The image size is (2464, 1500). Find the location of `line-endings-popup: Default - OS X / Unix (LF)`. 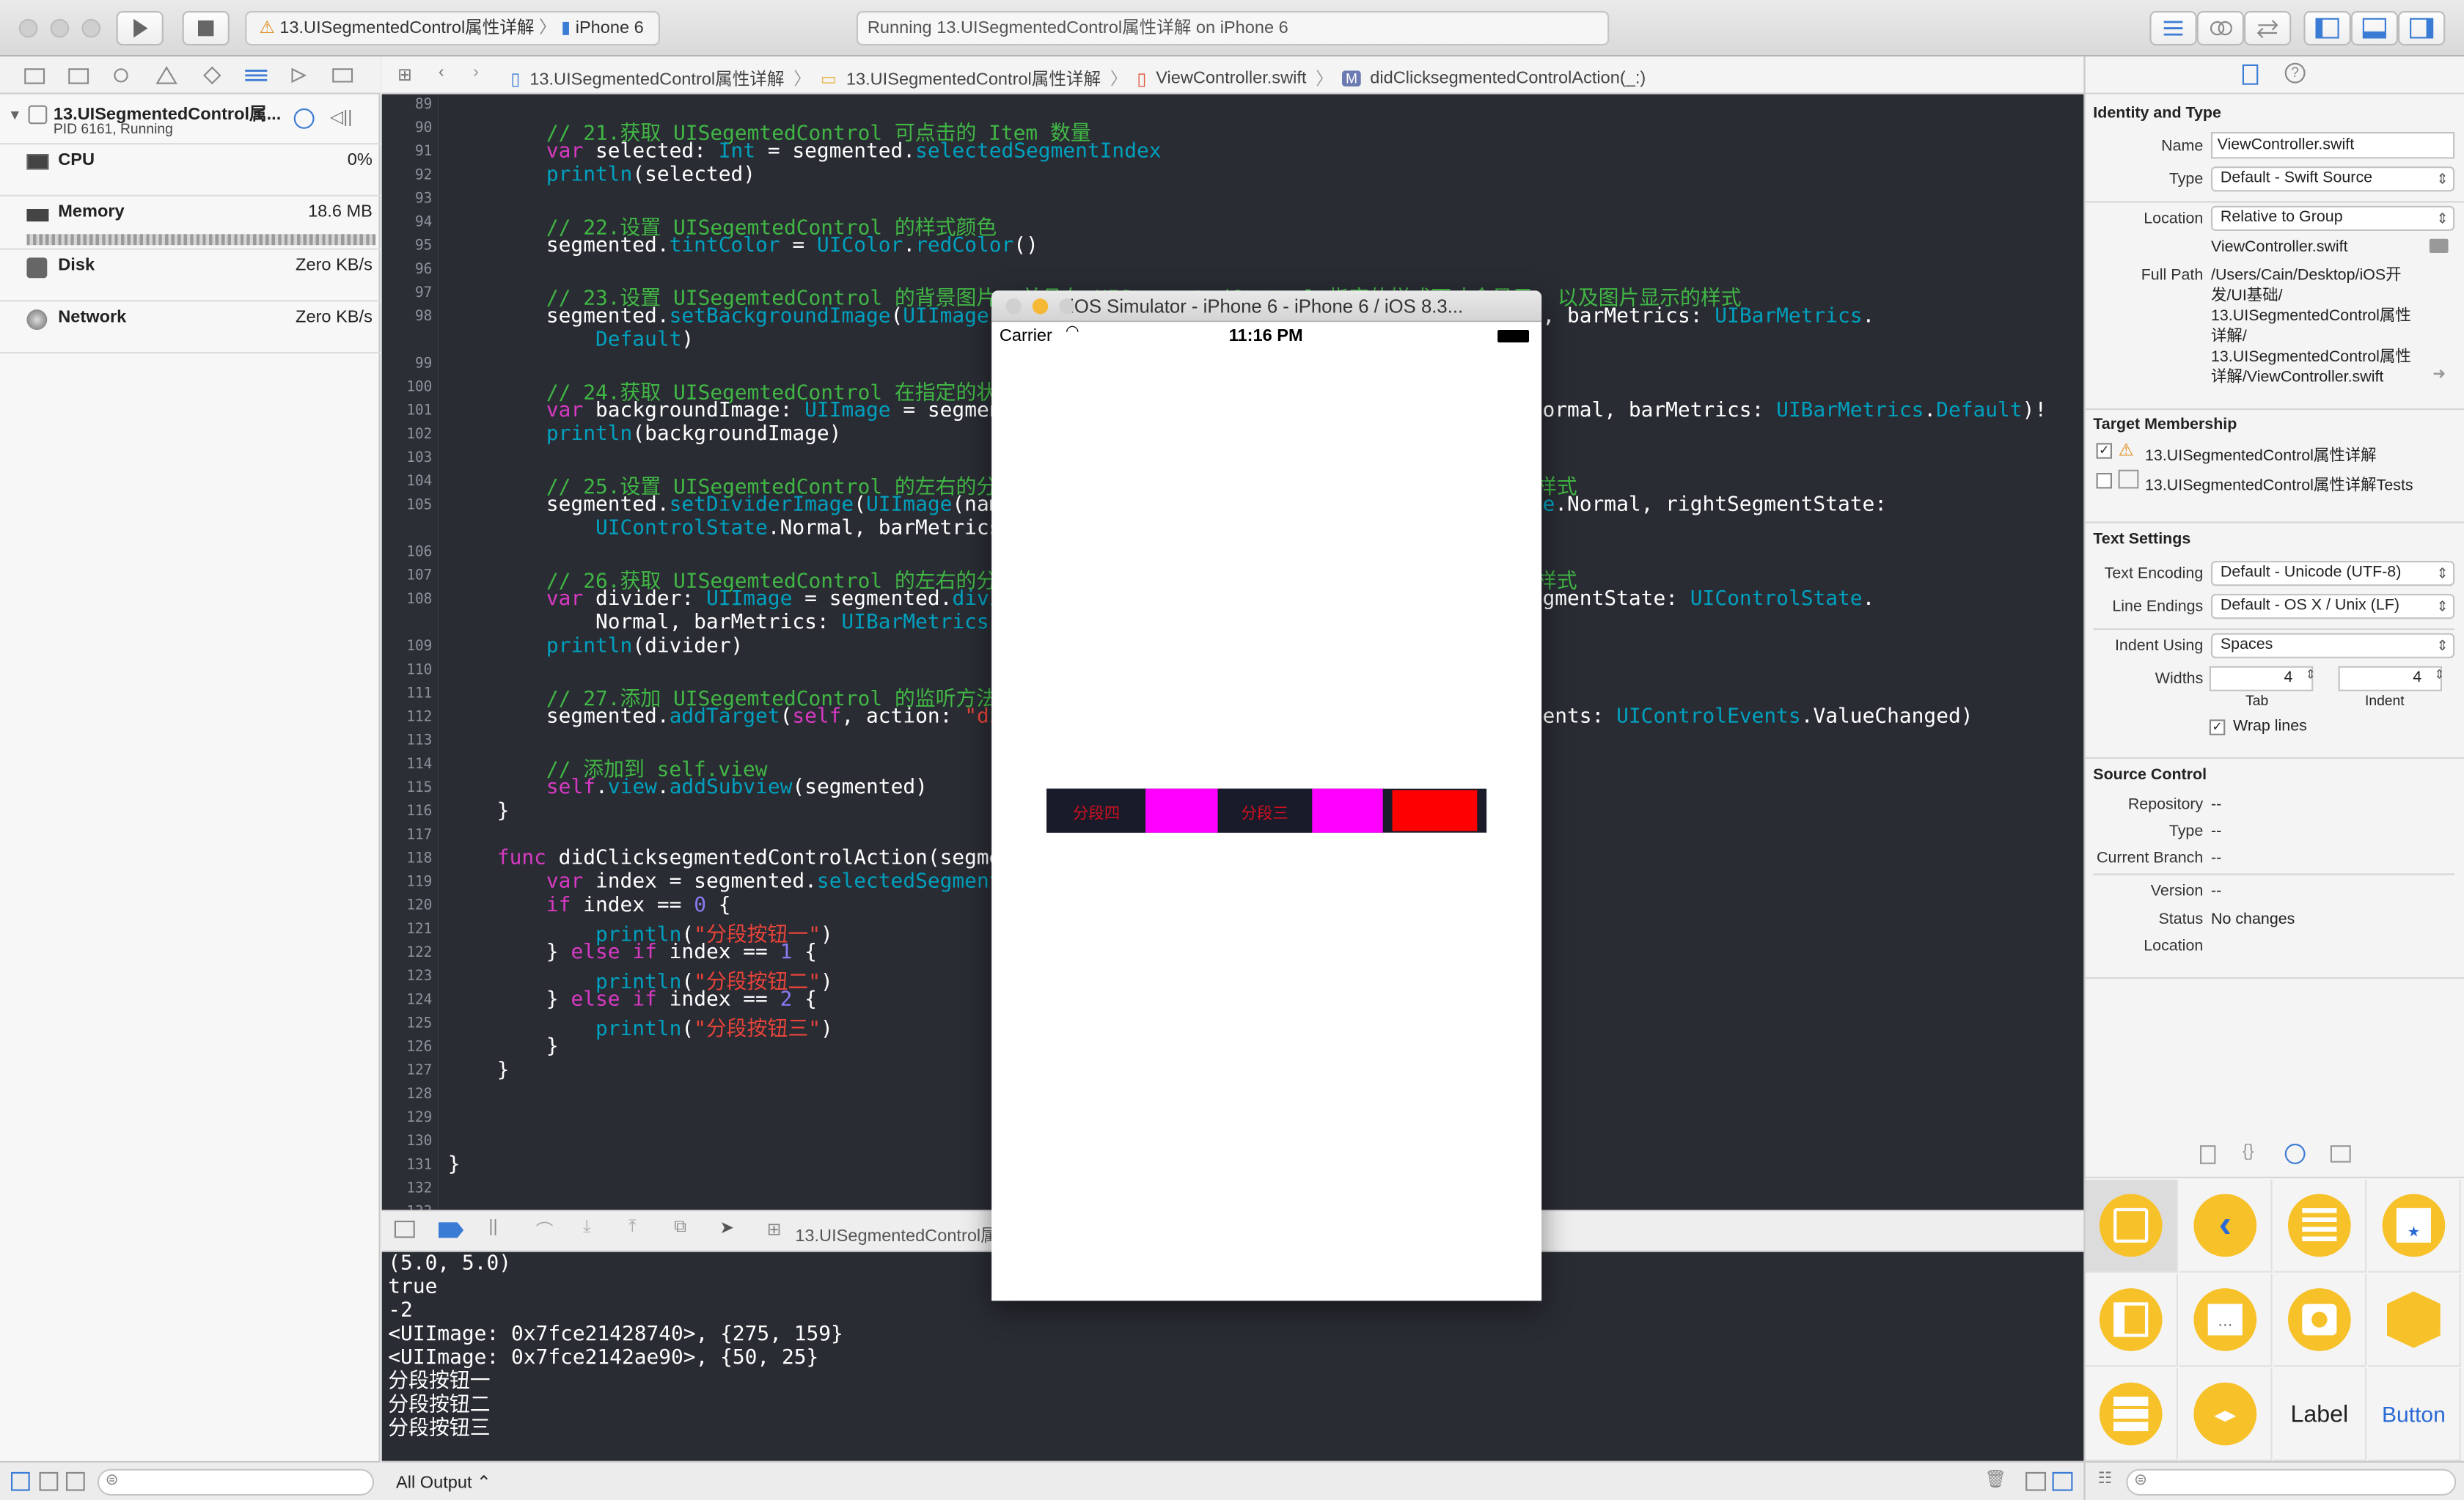

line-endings-popup: Default - OS X / Unix (LF) is located at coordinates (2333, 607).